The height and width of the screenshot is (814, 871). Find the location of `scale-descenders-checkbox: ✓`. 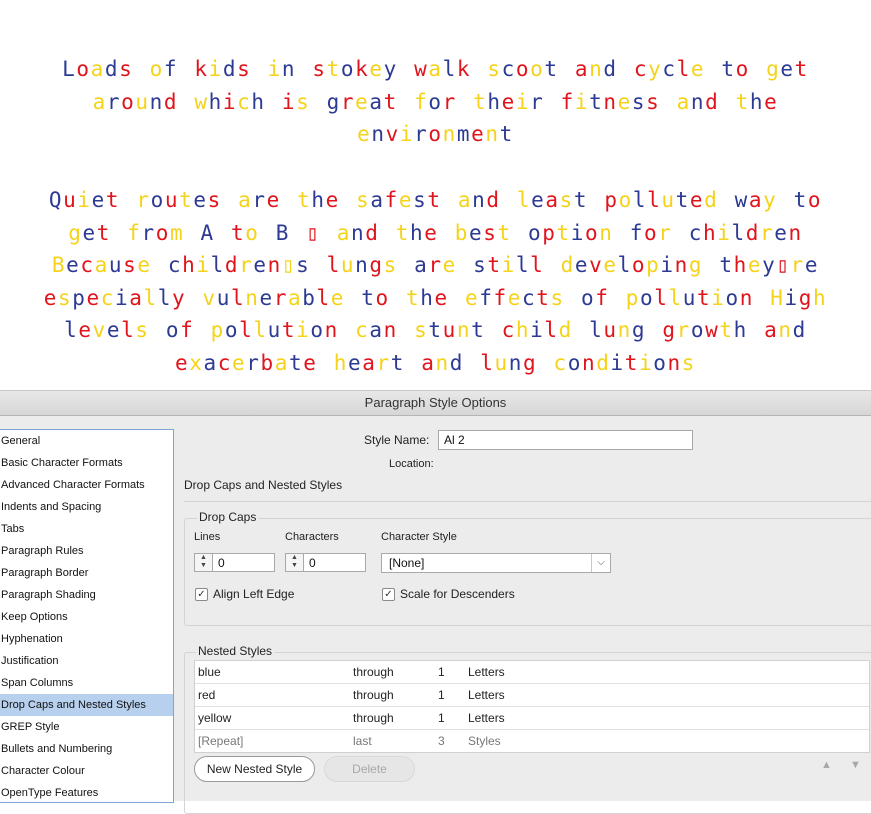

scale-descenders-checkbox: ✓ is located at coordinates (388, 594).